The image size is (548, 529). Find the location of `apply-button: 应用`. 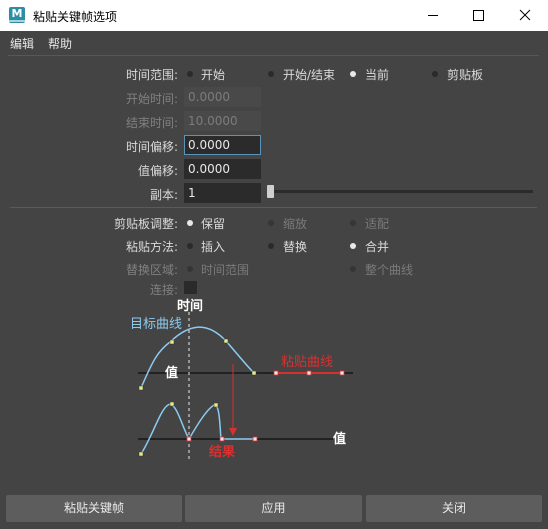

apply-button: 应用 is located at coordinates (273, 508).